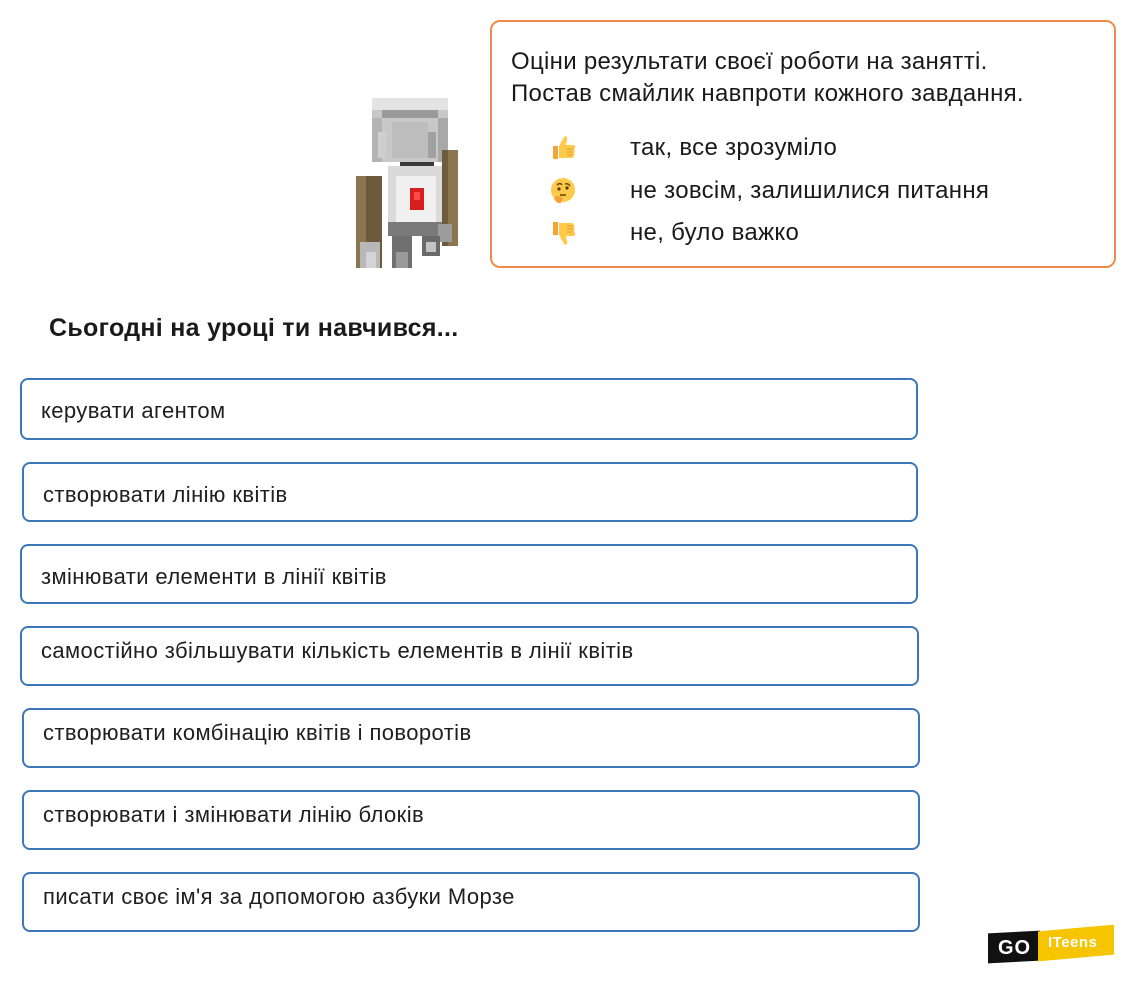 The width and height of the screenshot is (1128, 986). What do you see at coordinates (469, 574) in the screenshot?
I see `skill-item: змінювати елементи в лінії квітів` at bounding box center [469, 574].